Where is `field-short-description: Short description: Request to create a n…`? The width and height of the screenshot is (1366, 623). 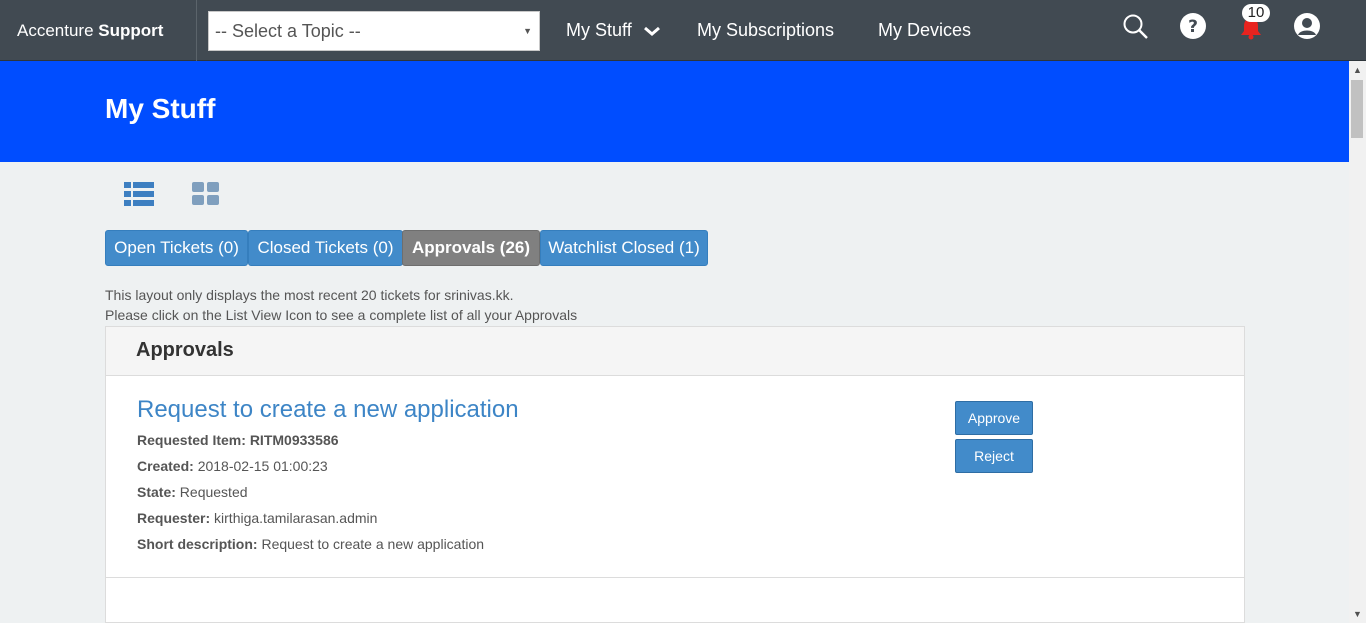 field-short-description: Short description: Request to create a n… is located at coordinates (311, 544).